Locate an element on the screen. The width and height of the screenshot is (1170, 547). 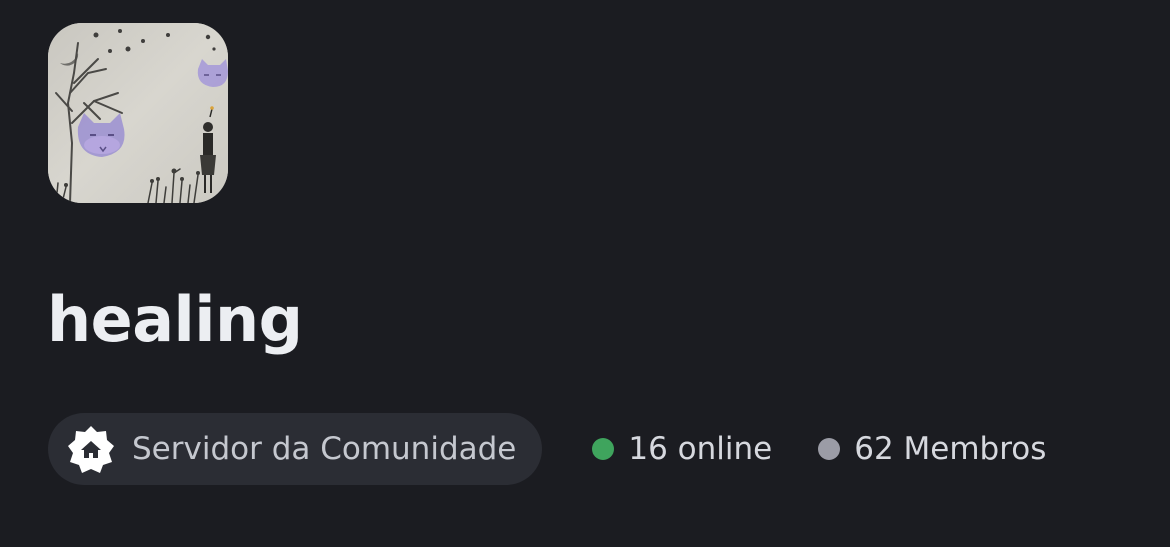
online-count: 16 online is located at coordinates (682, 449).